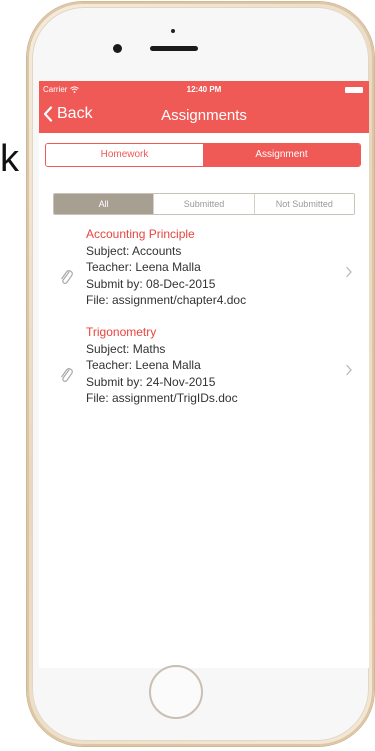 The width and height of the screenshot is (375, 751). I want to click on front-camera, so click(117, 48).